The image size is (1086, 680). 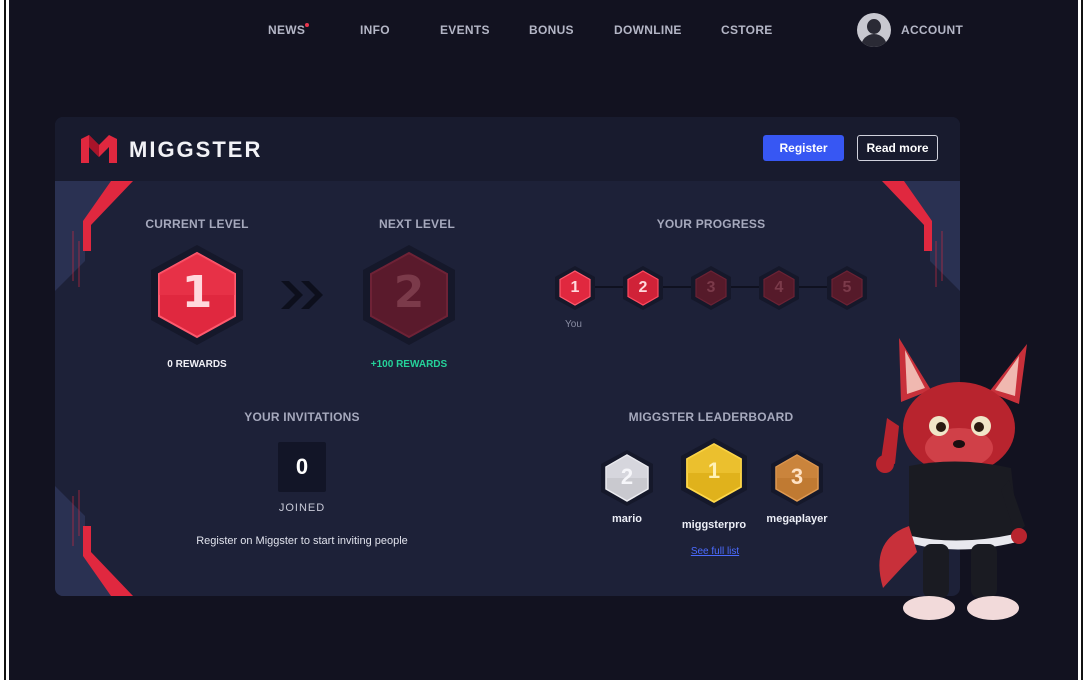 I want to click on next-rewards: +100 REWARDS, so click(x=409, y=364).